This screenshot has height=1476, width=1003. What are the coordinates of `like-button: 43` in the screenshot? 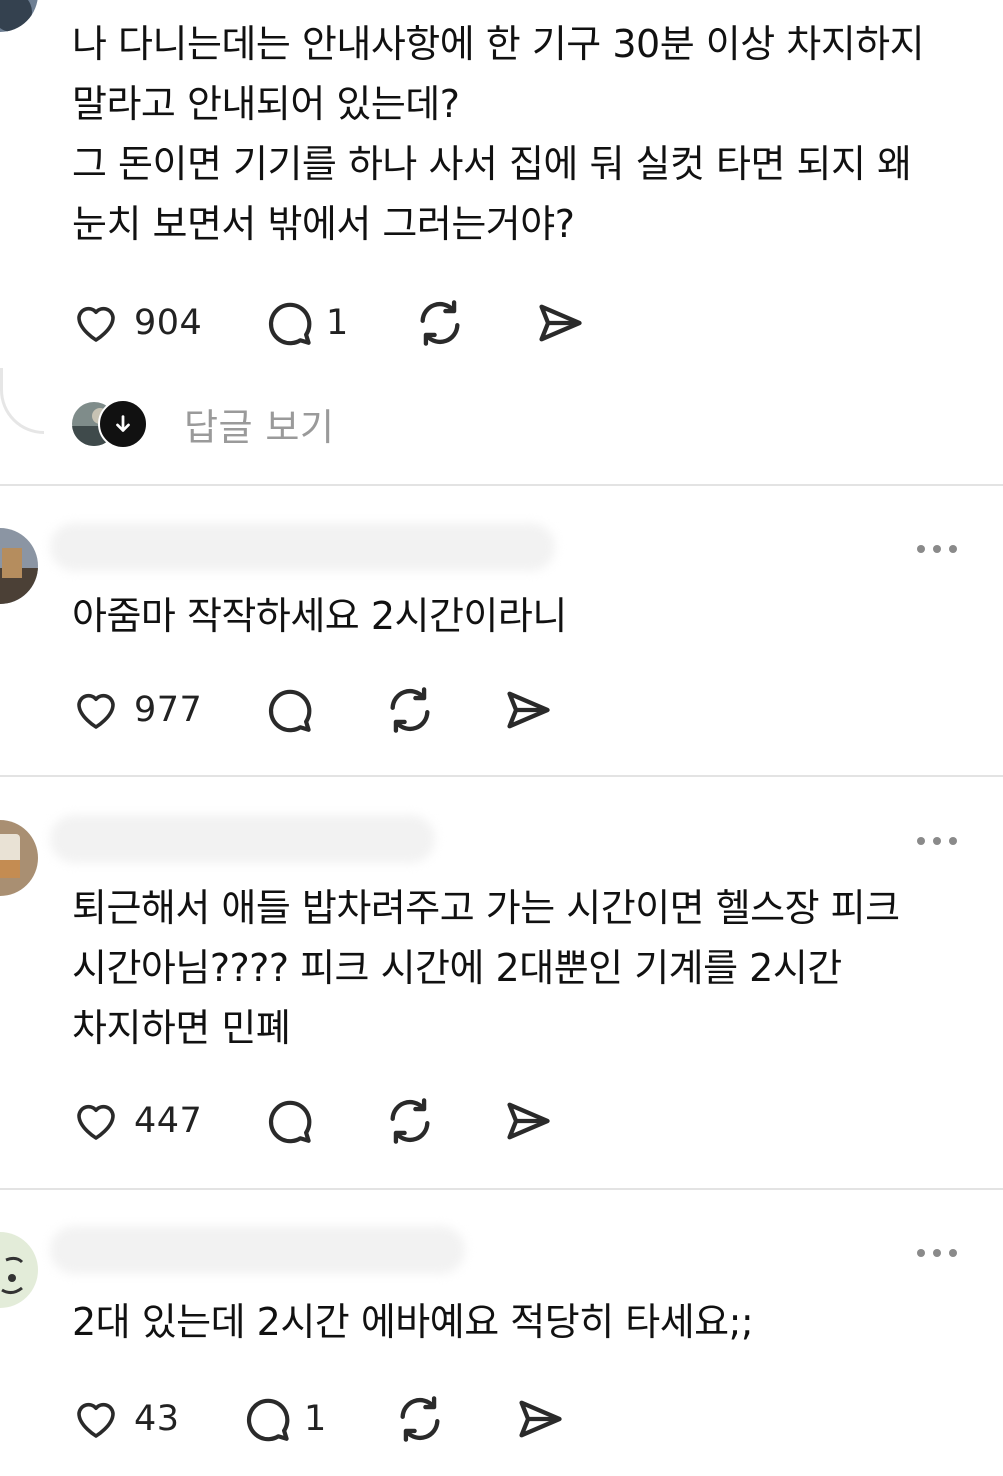 It's located at (156, 1419).